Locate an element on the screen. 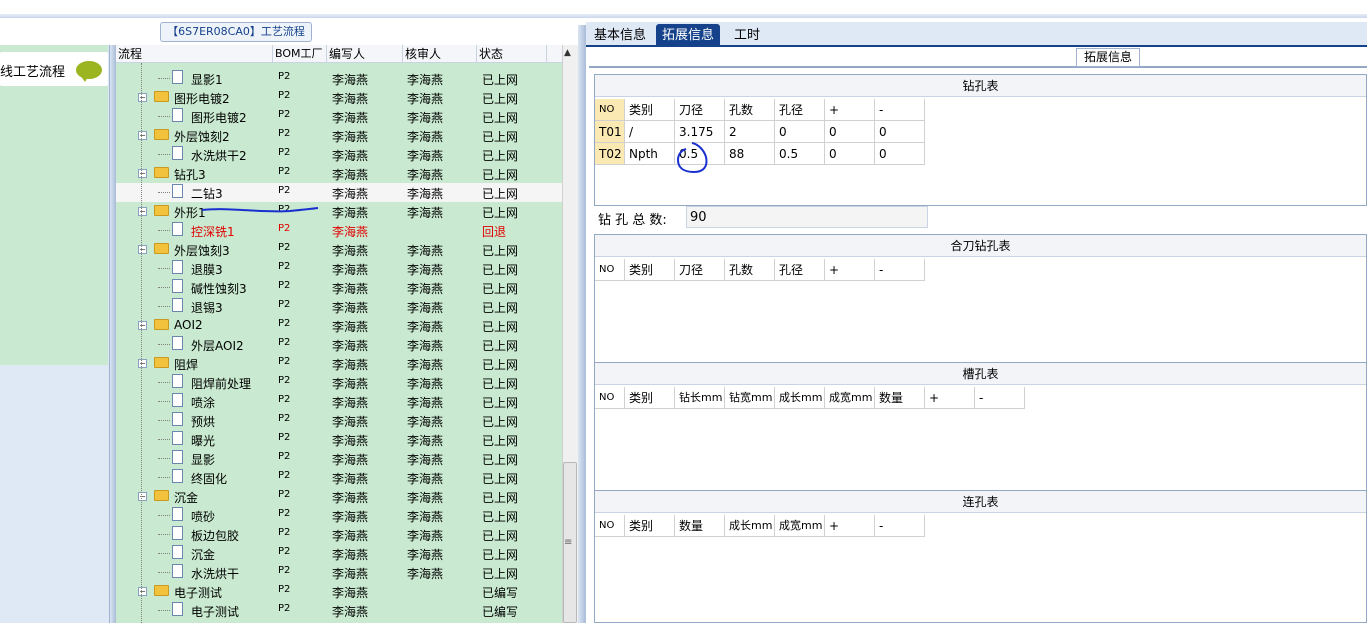 The image size is (1367, 623). drill-table-header-cell: 刀径 is located at coordinates (700, 110).